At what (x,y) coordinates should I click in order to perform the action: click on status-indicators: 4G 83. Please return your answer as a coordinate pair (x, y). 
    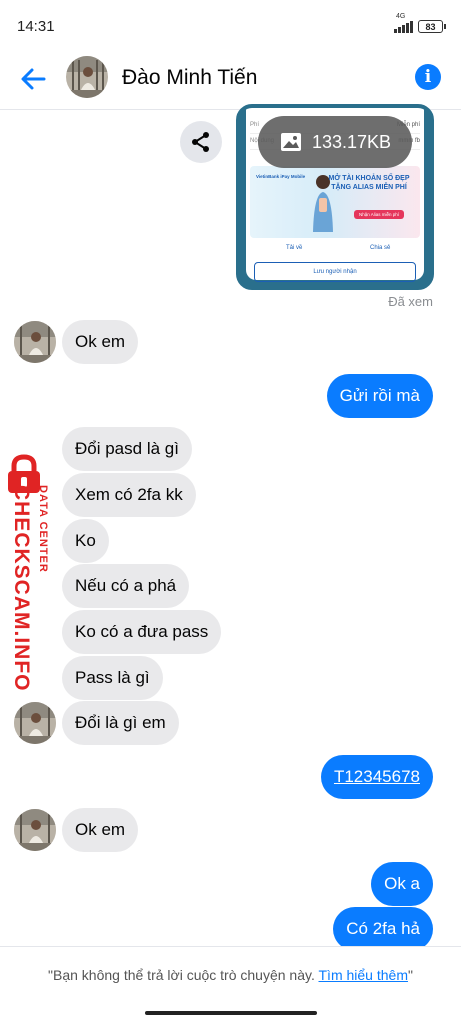
    Looking at the image, I should click on (420, 23).